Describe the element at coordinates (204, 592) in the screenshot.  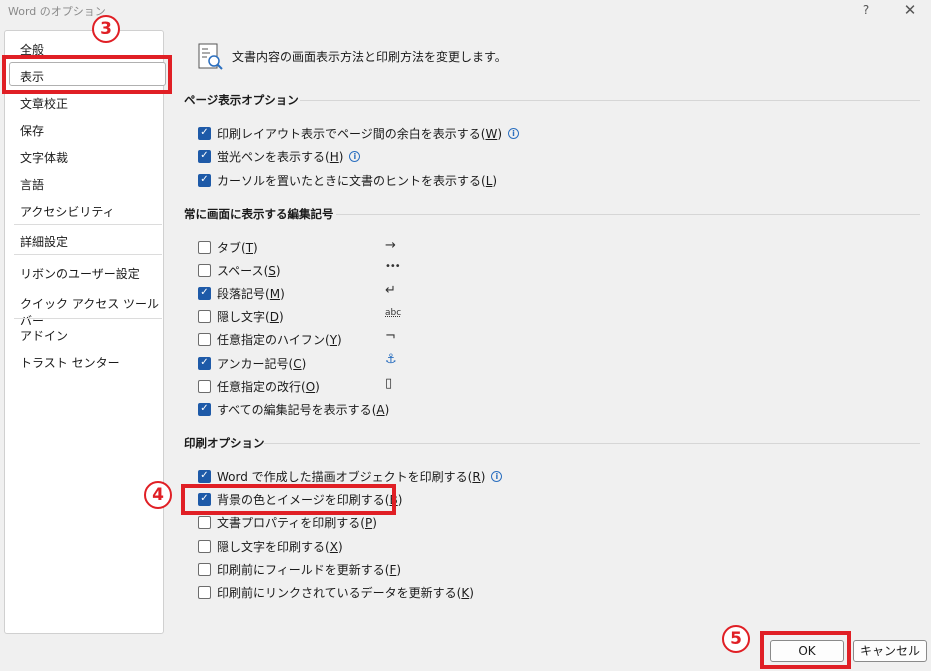
I see `checkbox-update-linked-data` at that location.